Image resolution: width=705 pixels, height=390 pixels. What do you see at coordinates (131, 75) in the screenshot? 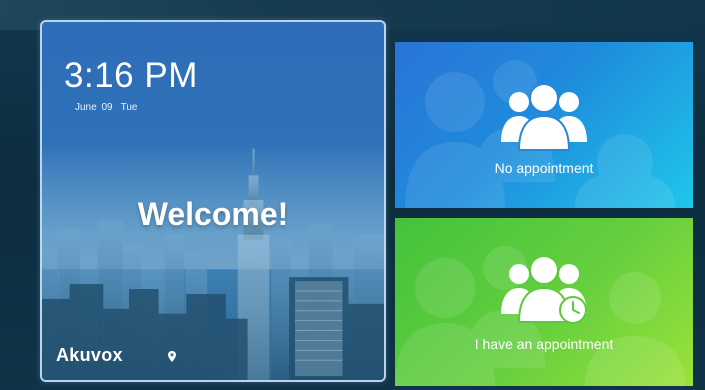
I see `clock-time: 3:16 PM` at bounding box center [131, 75].